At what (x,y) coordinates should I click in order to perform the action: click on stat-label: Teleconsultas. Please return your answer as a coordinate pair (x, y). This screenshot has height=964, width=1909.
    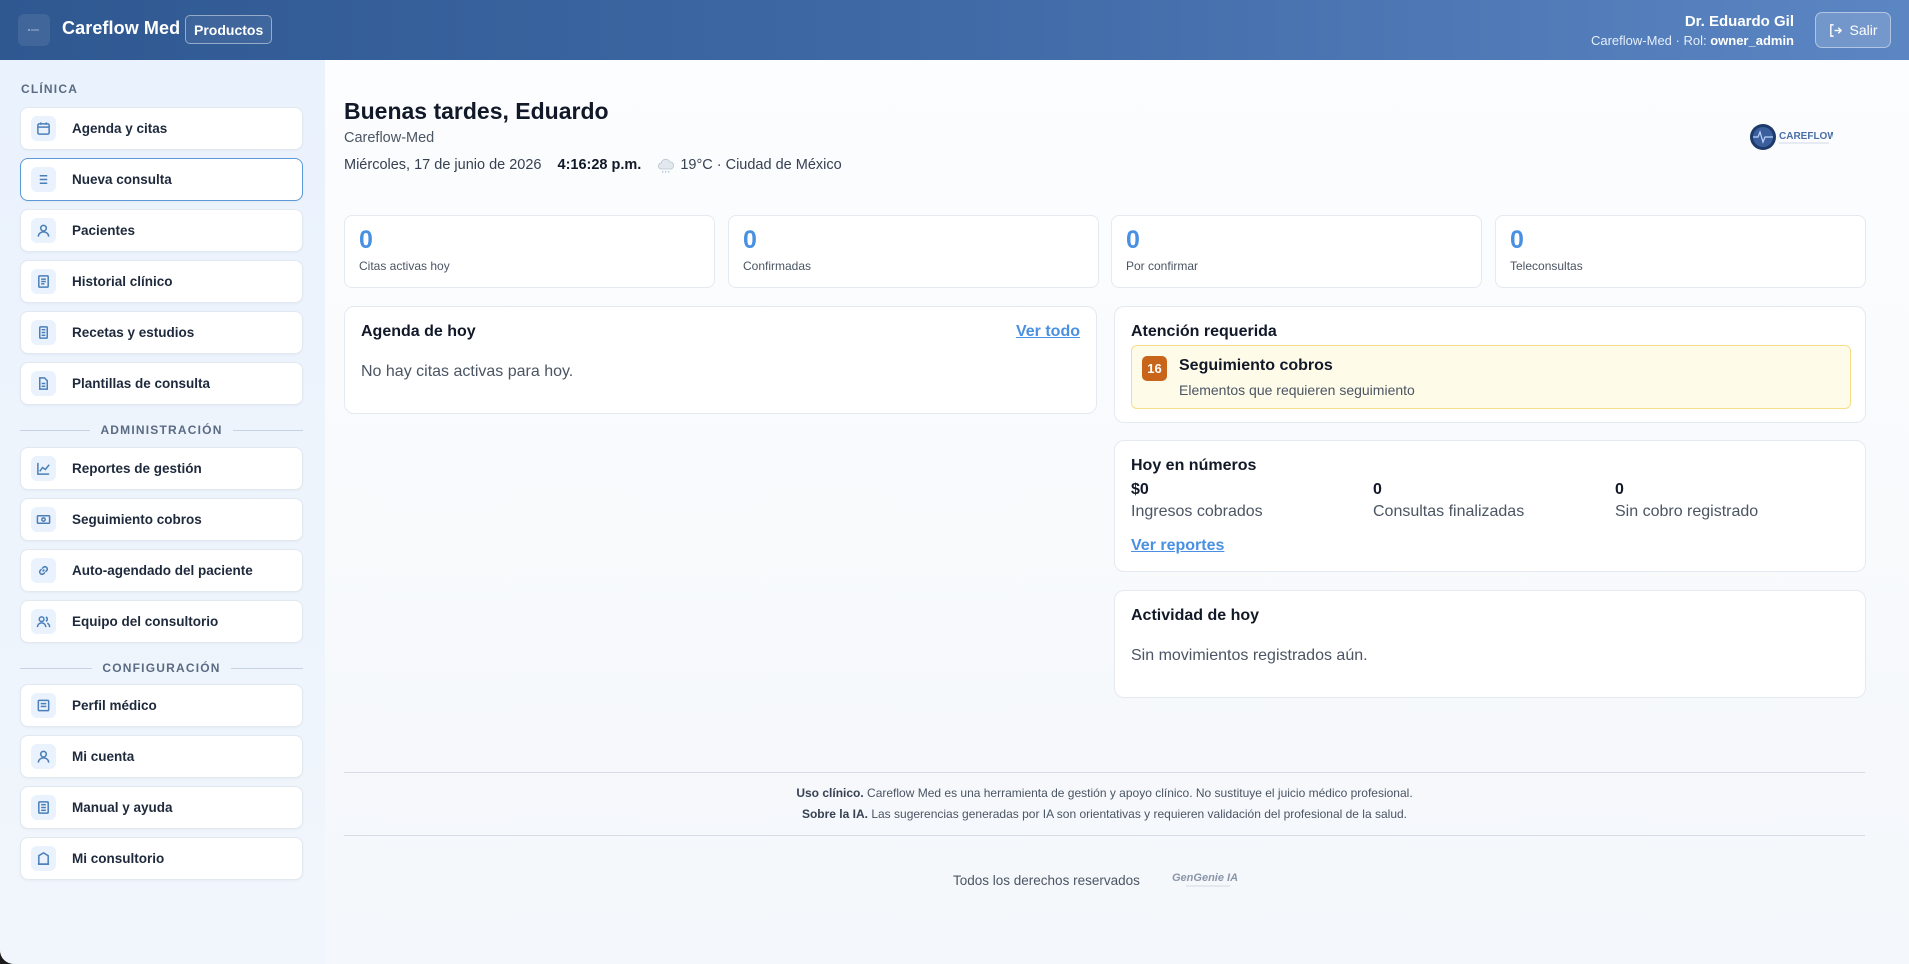
    Looking at the image, I should click on (1546, 266).